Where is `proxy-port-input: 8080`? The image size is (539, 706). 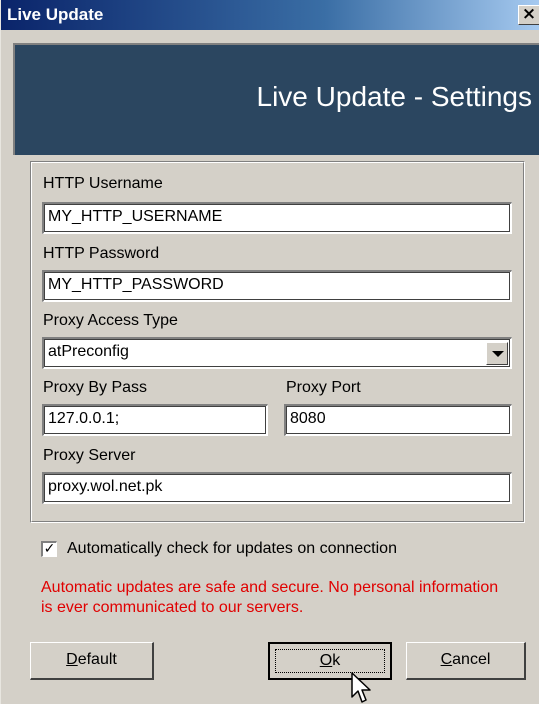 proxy-port-input: 8080 is located at coordinates (398, 420).